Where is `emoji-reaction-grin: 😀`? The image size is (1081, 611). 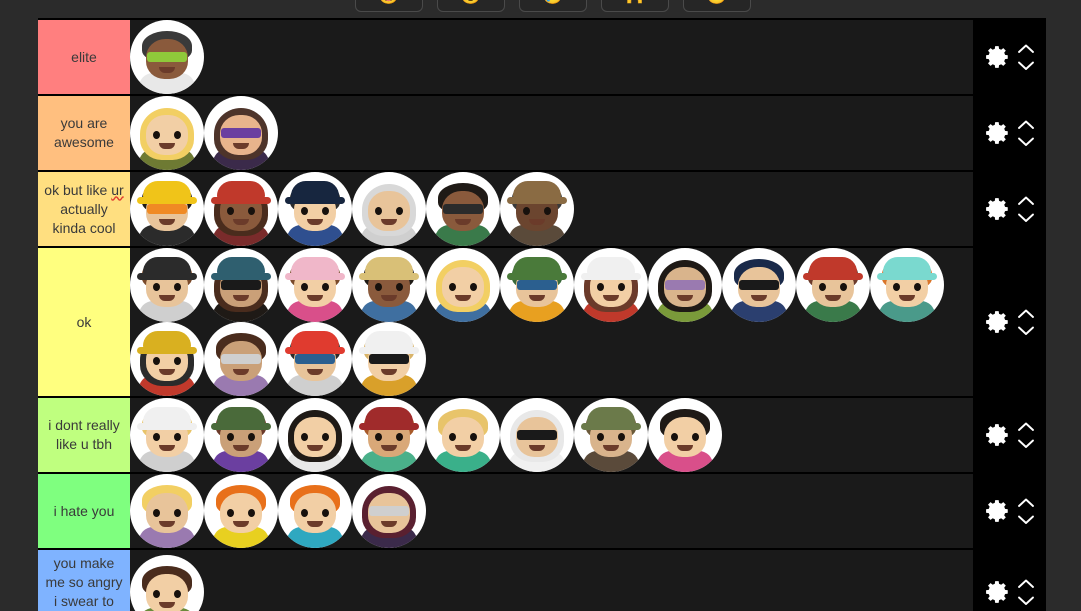 emoji-reaction-grin: 😀 is located at coordinates (389, 6).